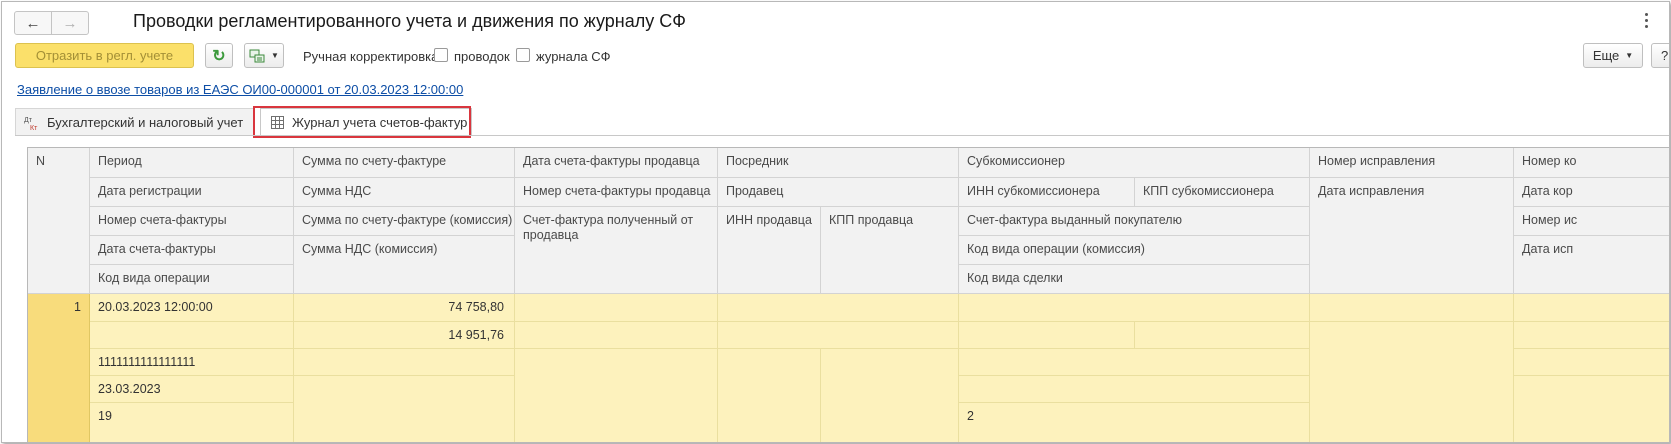 The image size is (1671, 444). I want to click on header-invoice-date: Дата счета-фактуры, so click(192, 250).